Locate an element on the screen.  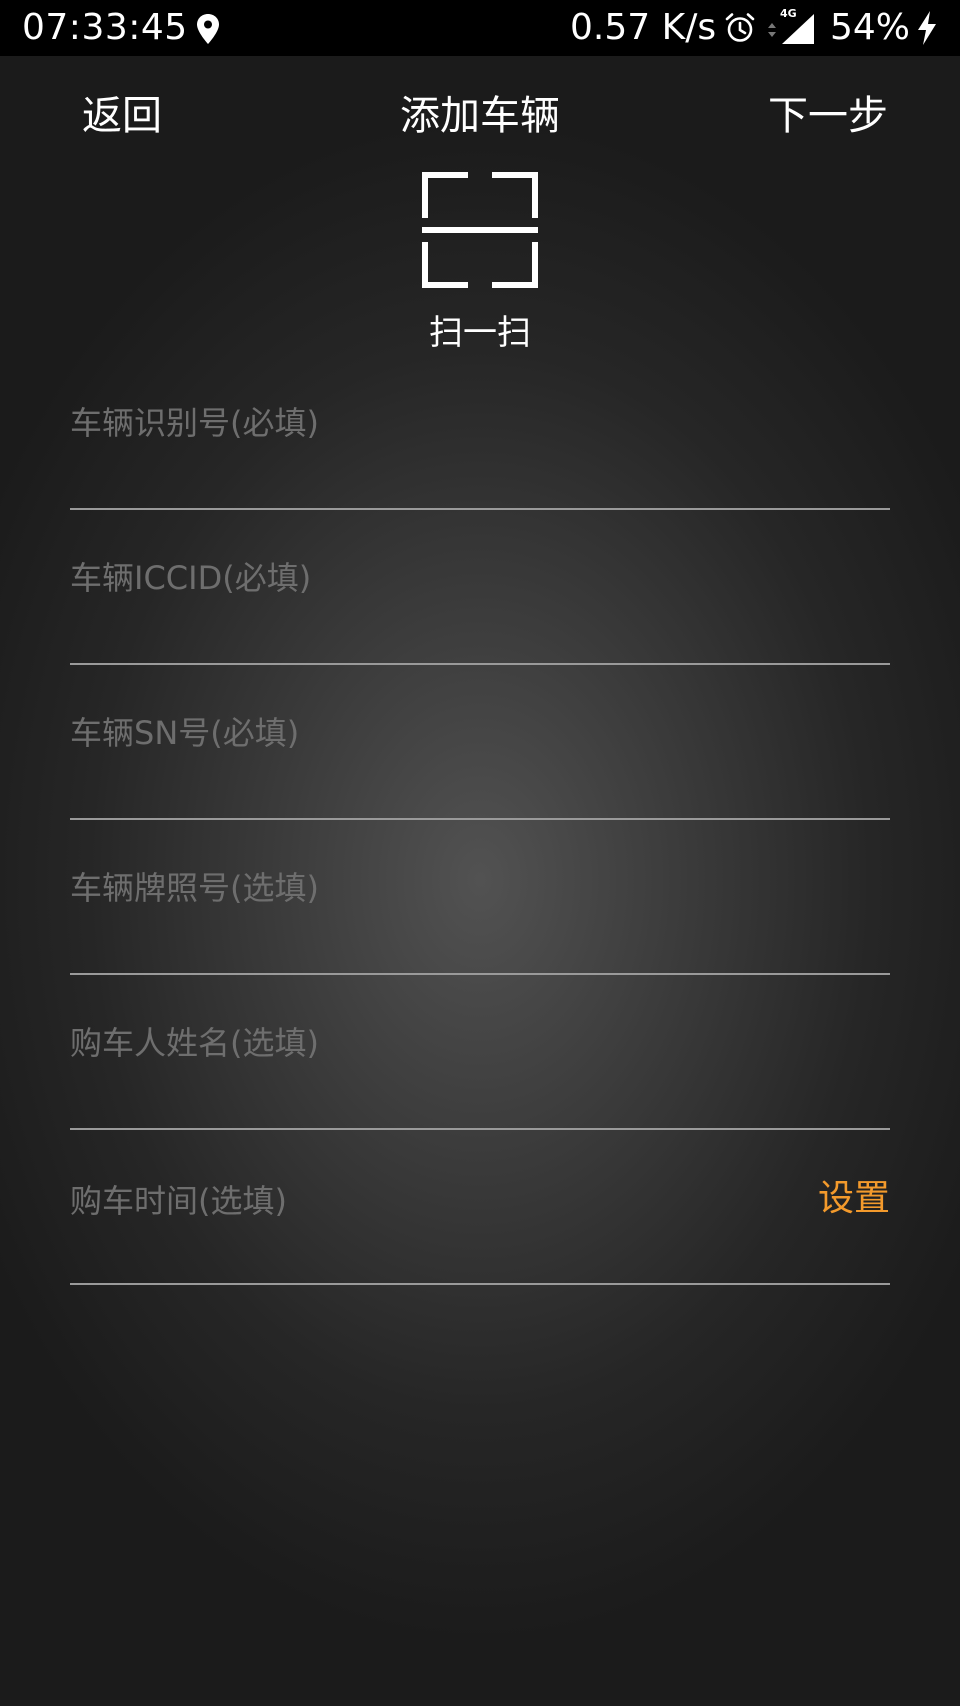
purchase-time-label: 购车时间(选填) is located at coordinates (178, 1201).